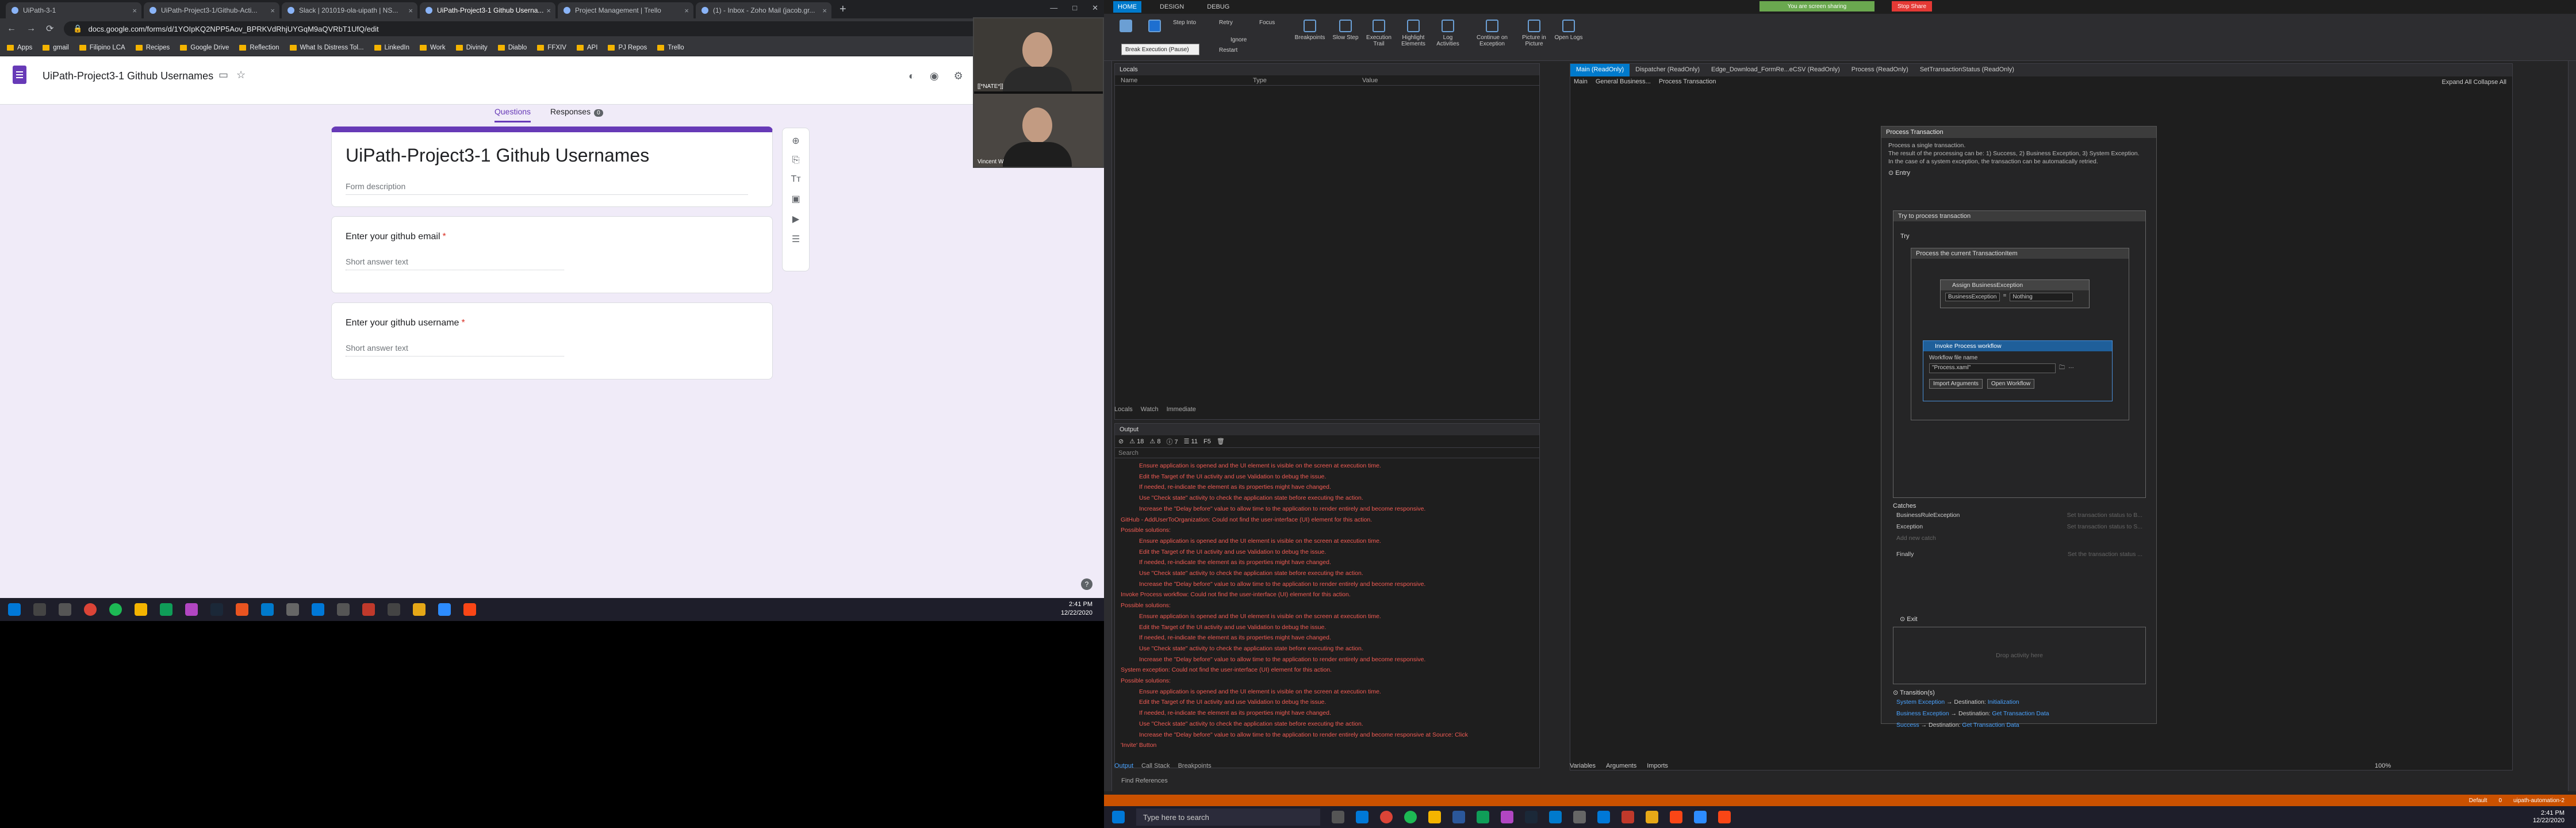 The image size is (2576, 828). What do you see at coordinates (2478, 801) in the screenshot?
I see `status-profile: Default` at bounding box center [2478, 801].